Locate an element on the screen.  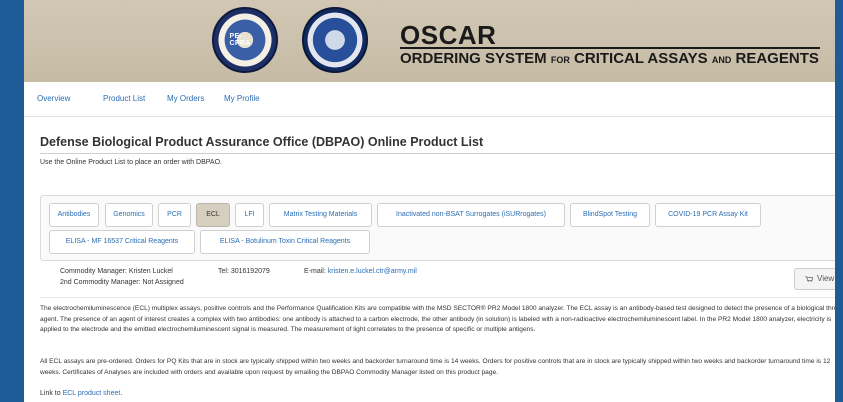
pe-cprba-seal-logo: PE-CPRA is located at coordinates (245, 40).